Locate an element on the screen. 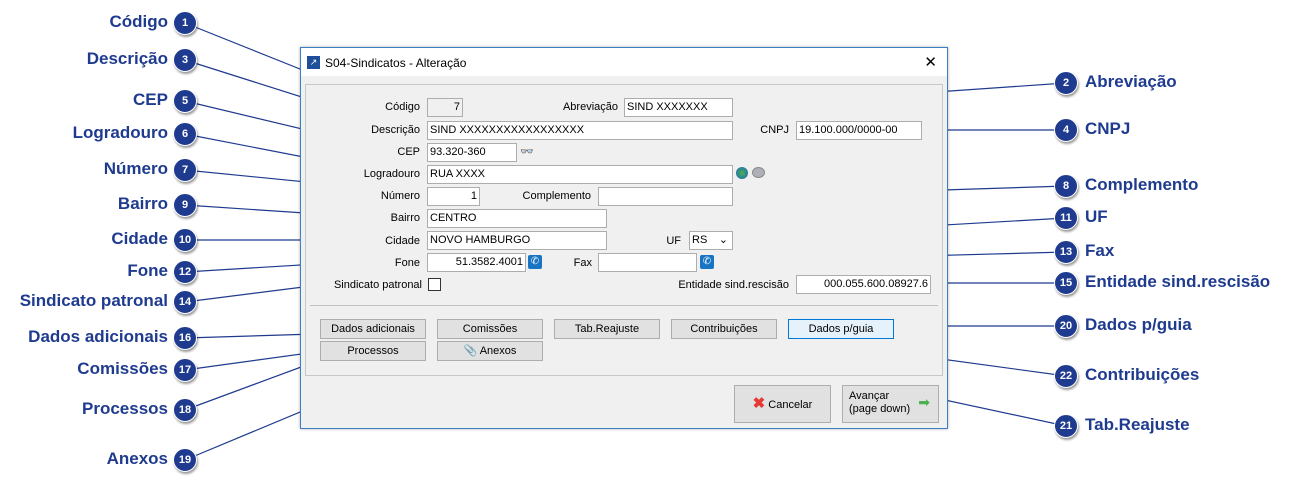  callout-number: 1 is located at coordinates (185, 23).